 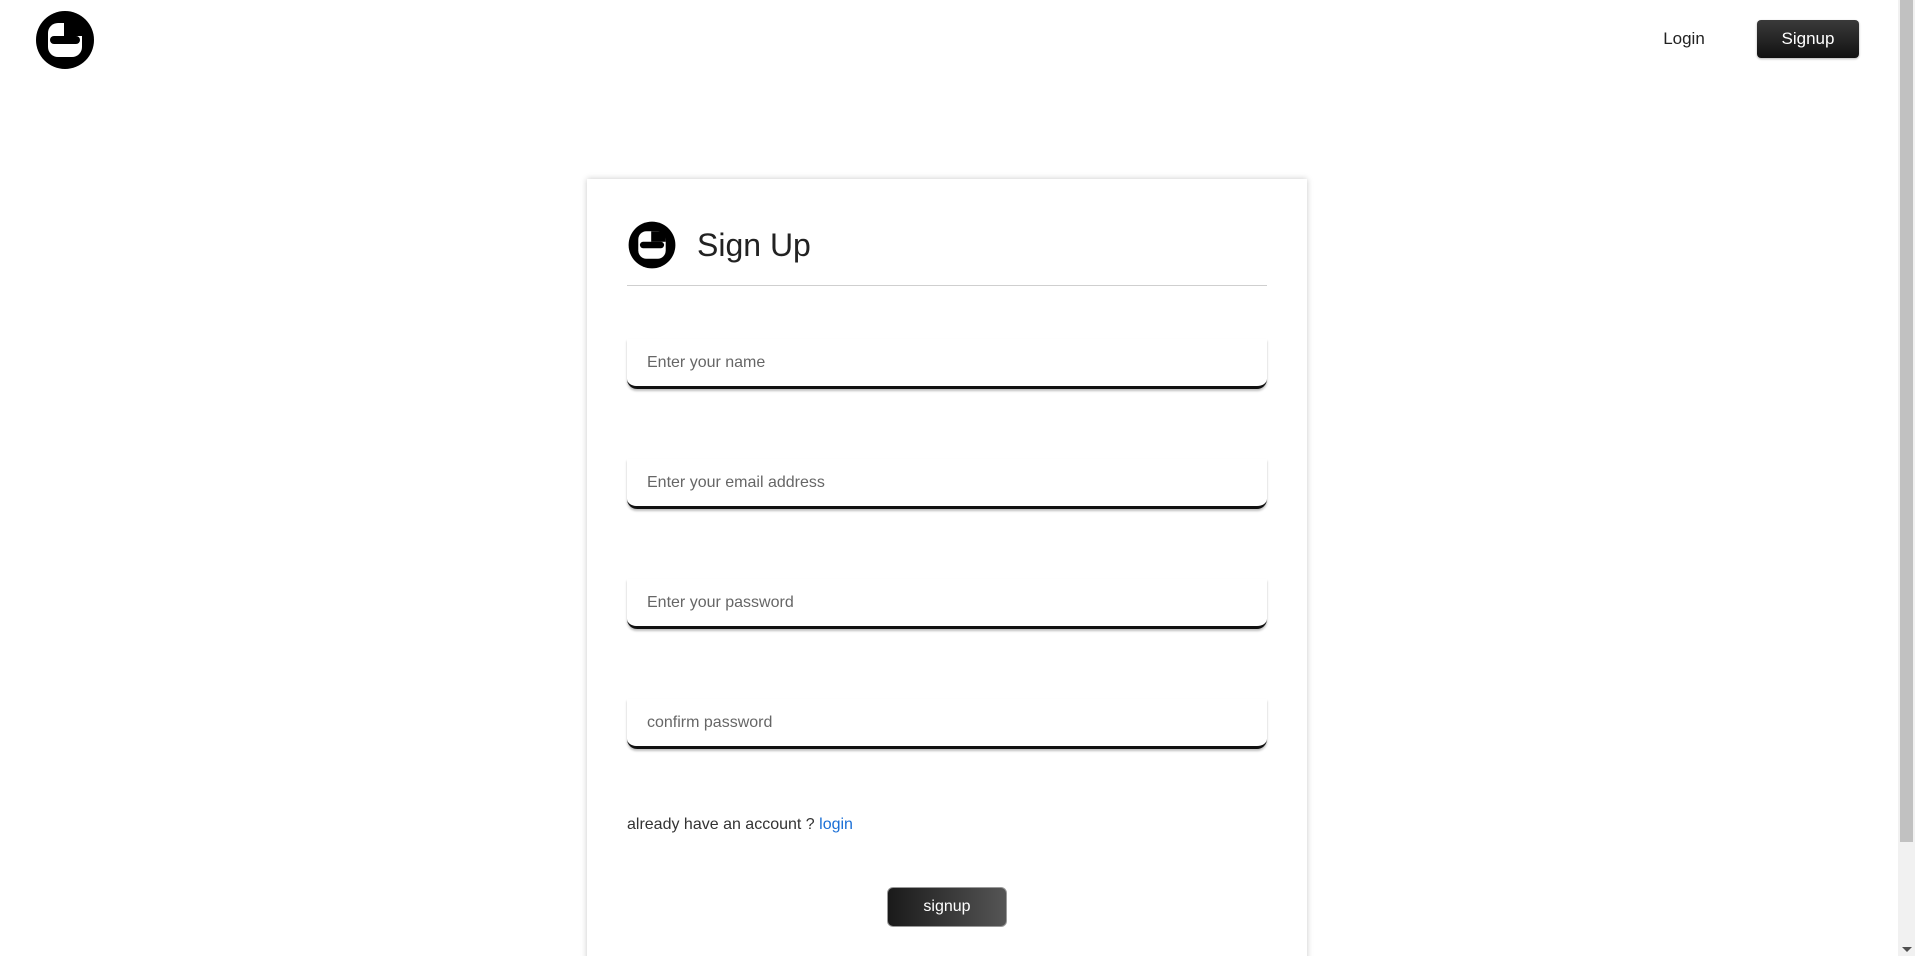 What do you see at coordinates (947, 604) in the screenshot?
I see `password-input` at bounding box center [947, 604].